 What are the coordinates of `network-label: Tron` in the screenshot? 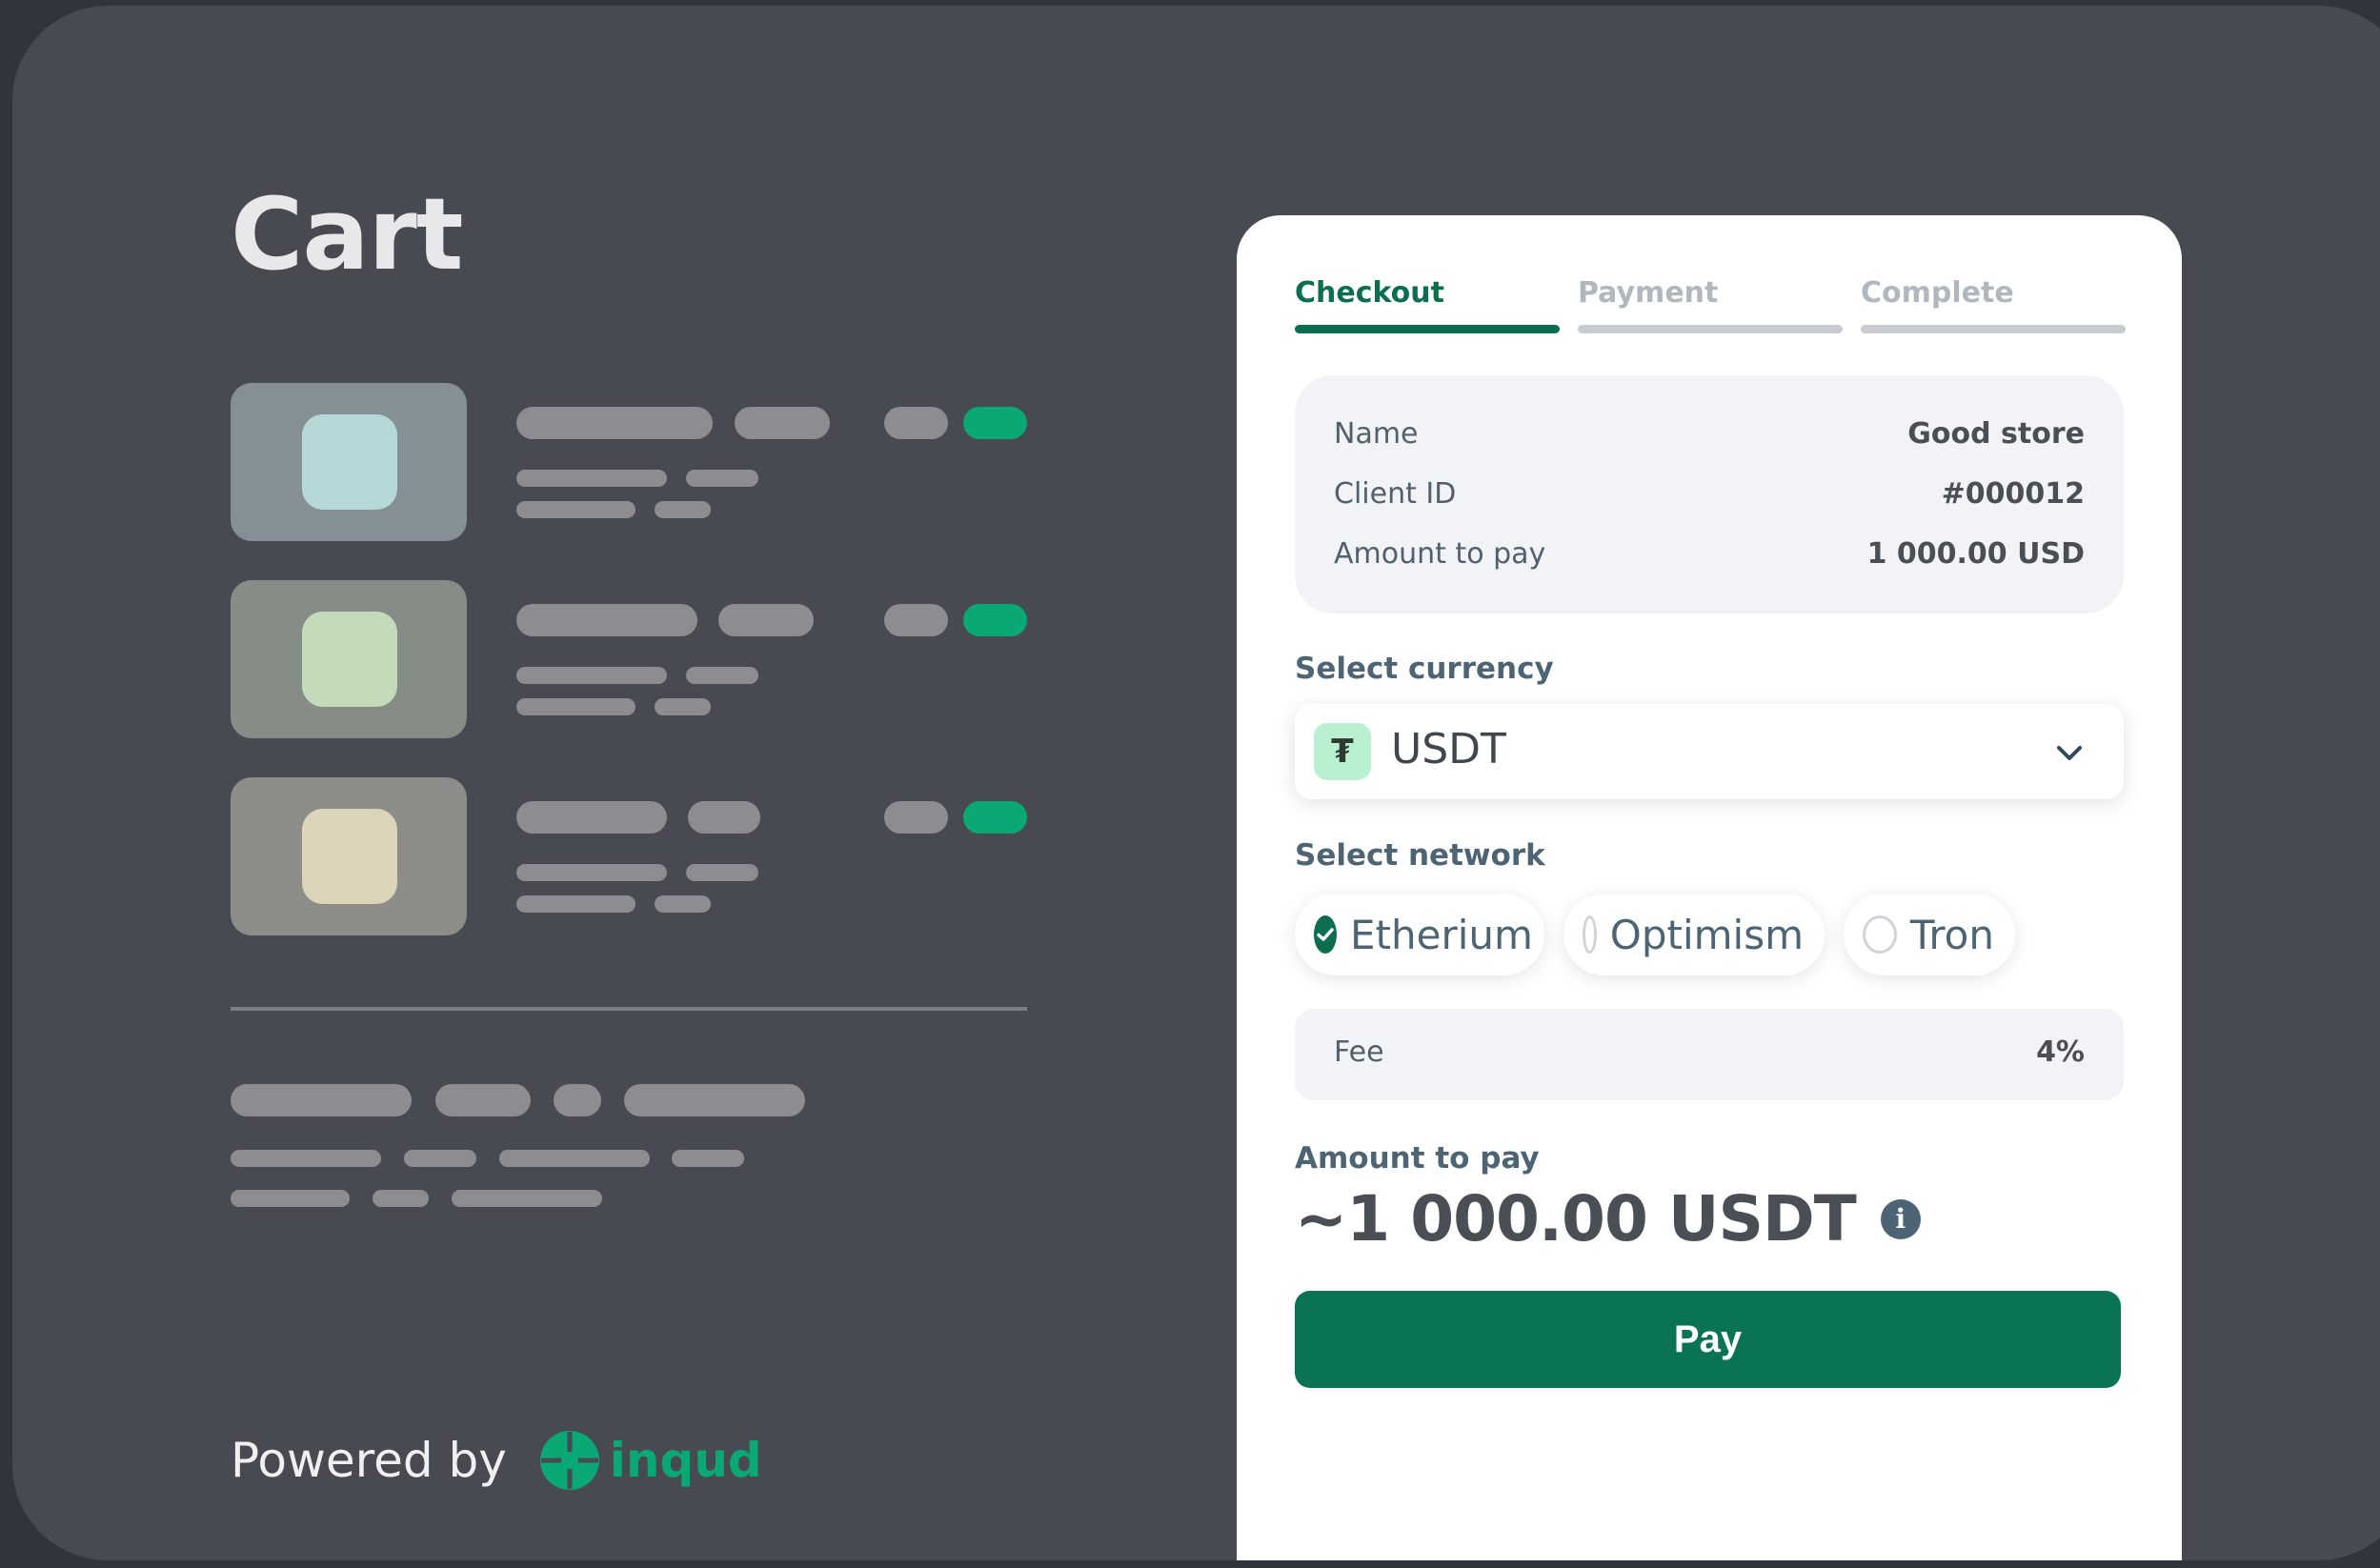 It's located at (1951, 934).